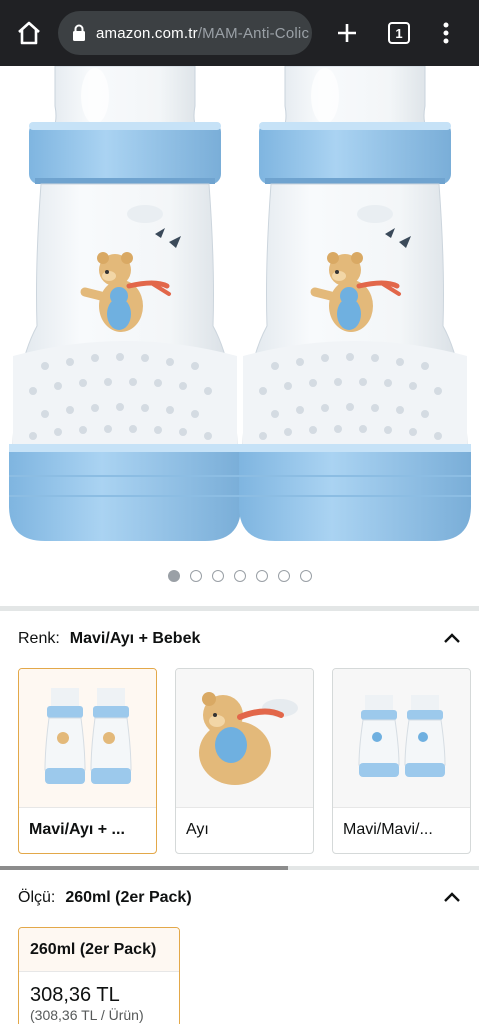 Image resolution: width=479 pixels, height=1024 pixels. What do you see at coordinates (240, 898) in the screenshot?
I see `size-selector-header: Ölçü: 260ml (2er Pack)` at bounding box center [240, 898].